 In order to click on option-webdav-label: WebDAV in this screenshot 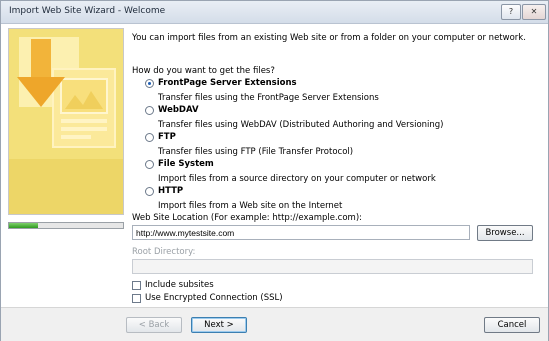, I will do `click(178, 110)`.